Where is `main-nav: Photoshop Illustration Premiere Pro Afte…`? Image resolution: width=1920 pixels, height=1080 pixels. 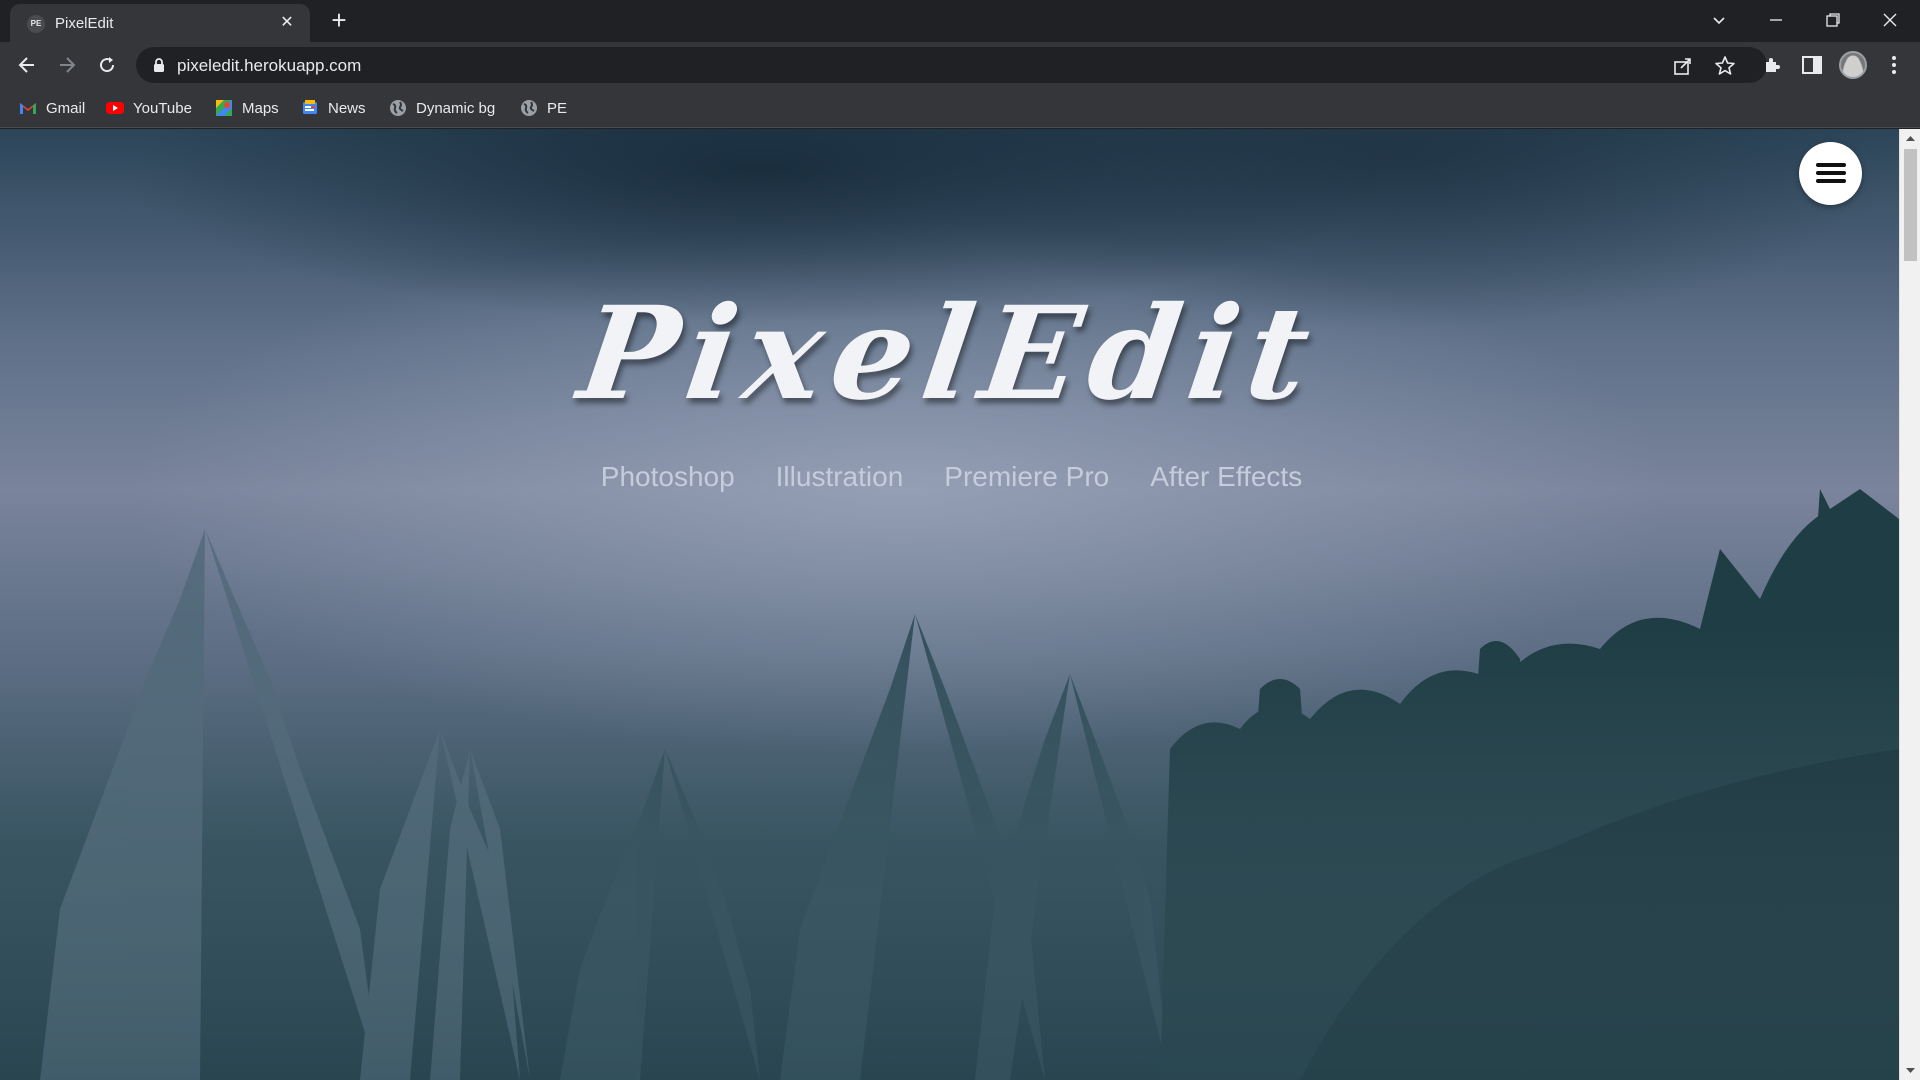
main-nav: Photoshop Illustration Premiere Pro Afte… is located at coordinates (949, 477).